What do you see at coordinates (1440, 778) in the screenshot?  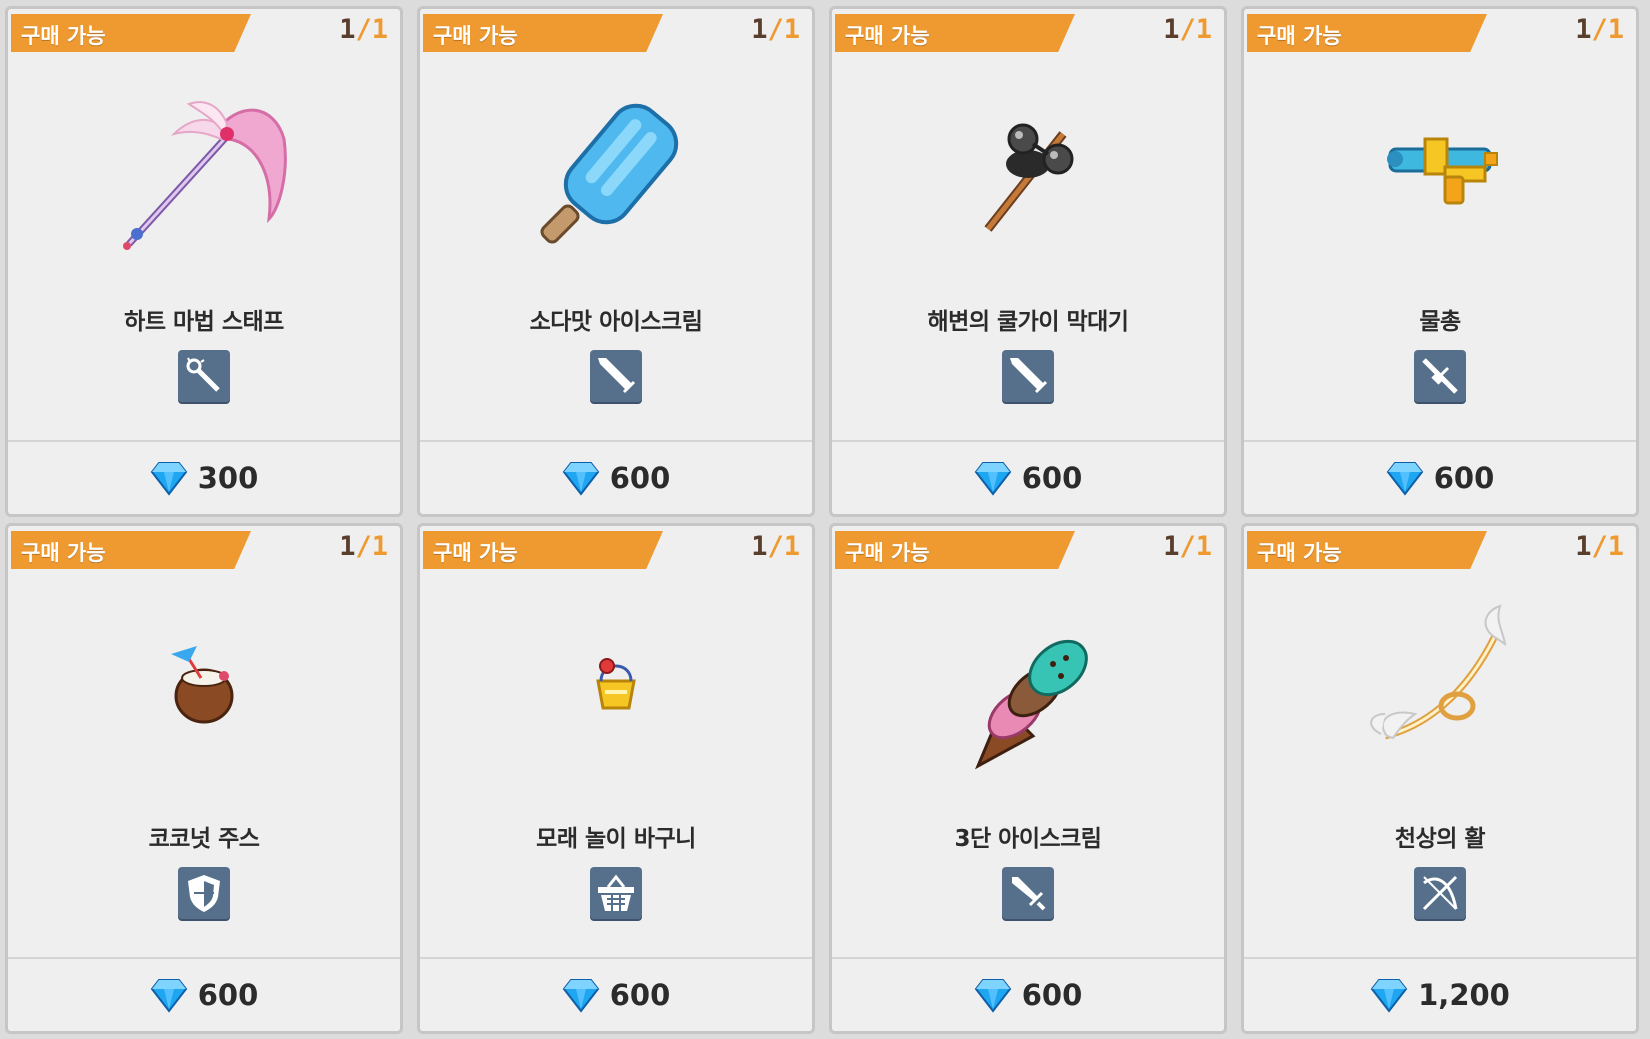 I see `shop-item-card: 구매 가능 1/1 천상의 활 1,200` at bounding box center [1440, 778].